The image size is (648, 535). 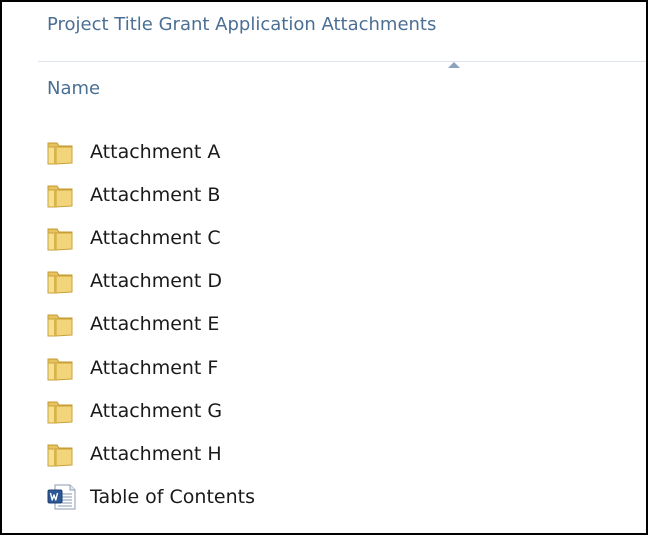 I want to click on list-item-attachment-e: Attachment E, so click(x=150, y=324).